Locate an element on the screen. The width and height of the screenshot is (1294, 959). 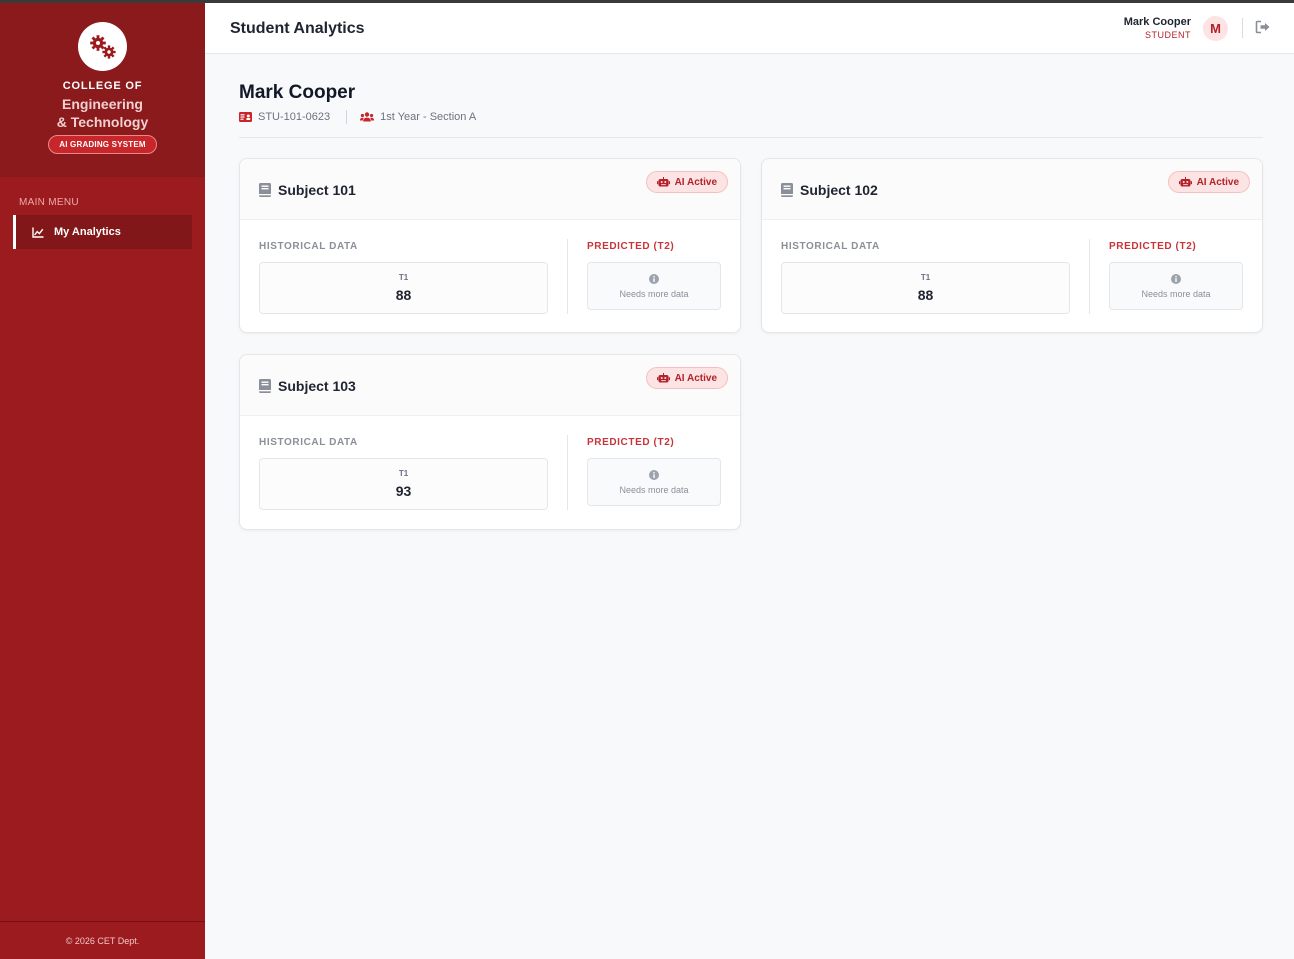
logout-icon is located at coordinates (1262, 27).